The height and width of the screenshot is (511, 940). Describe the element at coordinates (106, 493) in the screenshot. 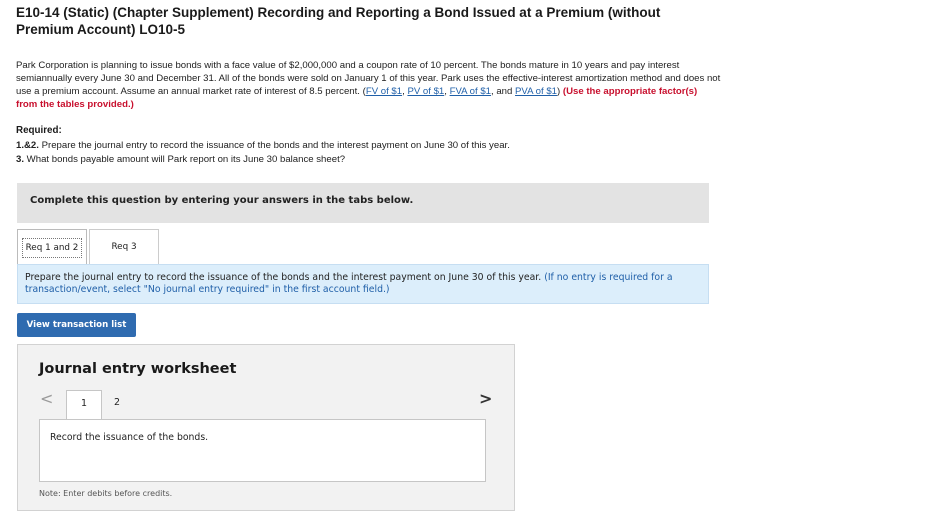

I see `worksheet-note: Note: Enter debits before credits.` at that location.